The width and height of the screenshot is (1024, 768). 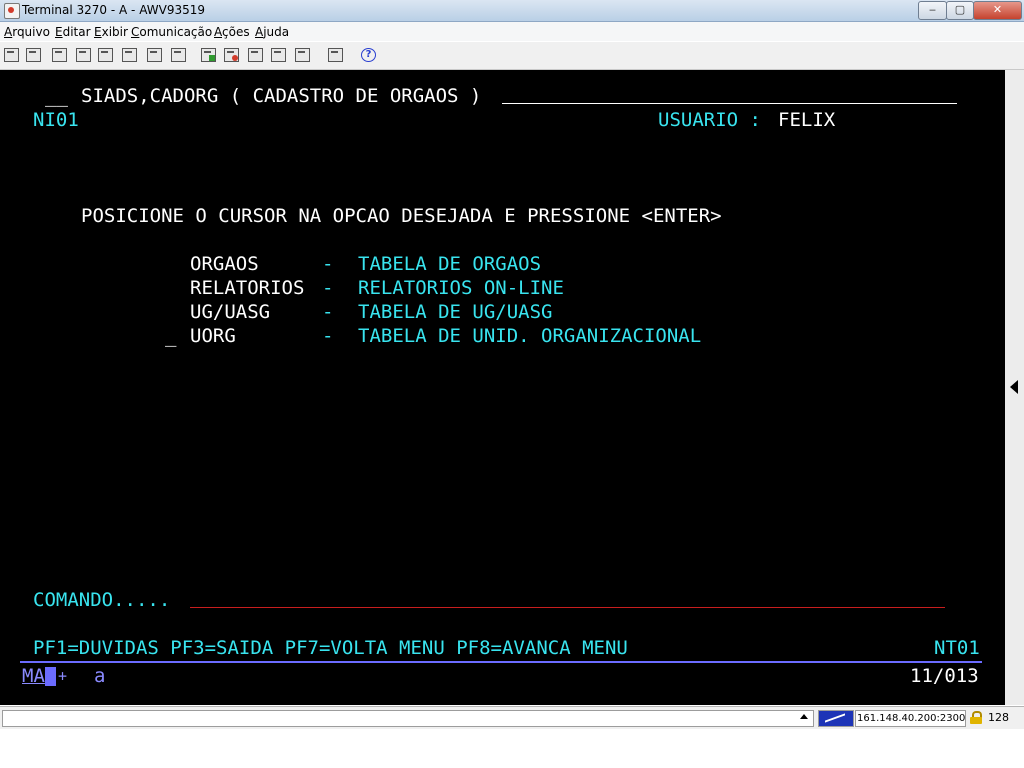 What do you see at coordinates (105, 55) in the screenshot?
I see `paste-icon` at bounding box center [105, 55].